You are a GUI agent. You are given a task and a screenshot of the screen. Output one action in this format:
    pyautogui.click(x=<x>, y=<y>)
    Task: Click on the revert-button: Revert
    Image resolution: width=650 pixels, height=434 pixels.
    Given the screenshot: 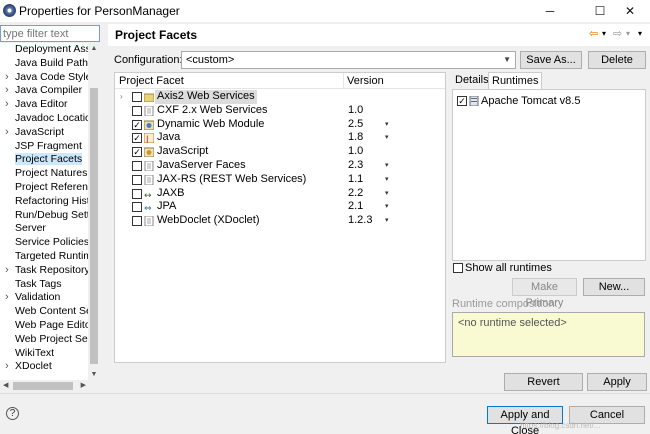 What is the action you would take?
    pyautogui.click(x=543, y=382)
    